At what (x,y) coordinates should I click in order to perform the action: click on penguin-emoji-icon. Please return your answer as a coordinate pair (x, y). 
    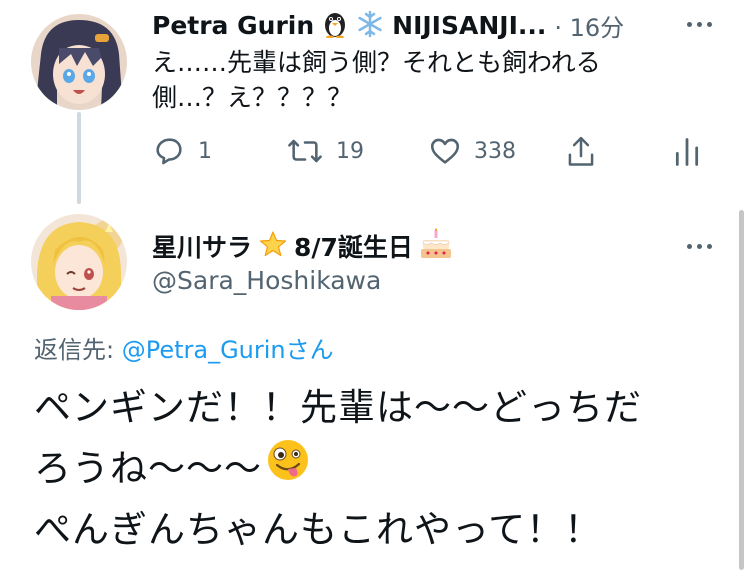
    Looking at the image, I should click on (335, 26).